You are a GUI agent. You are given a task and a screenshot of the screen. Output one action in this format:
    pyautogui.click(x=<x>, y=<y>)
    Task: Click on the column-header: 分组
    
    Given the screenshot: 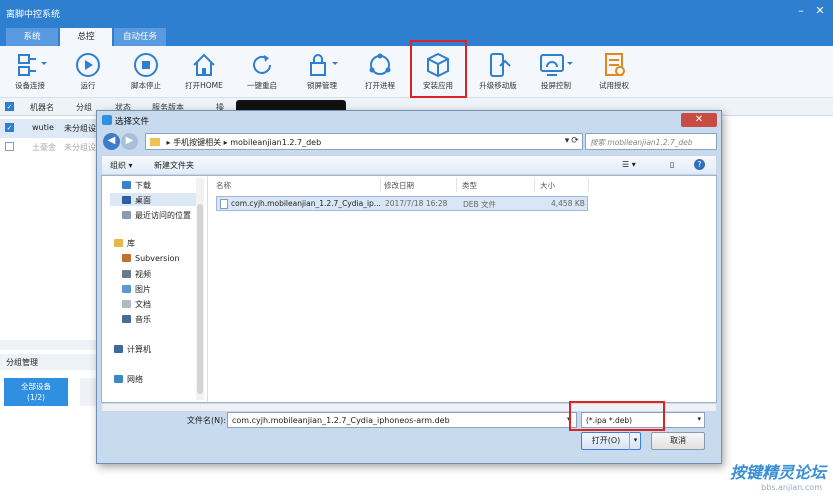 What is the action you would take?
    pyautogui.click(x=84, y=107)
    